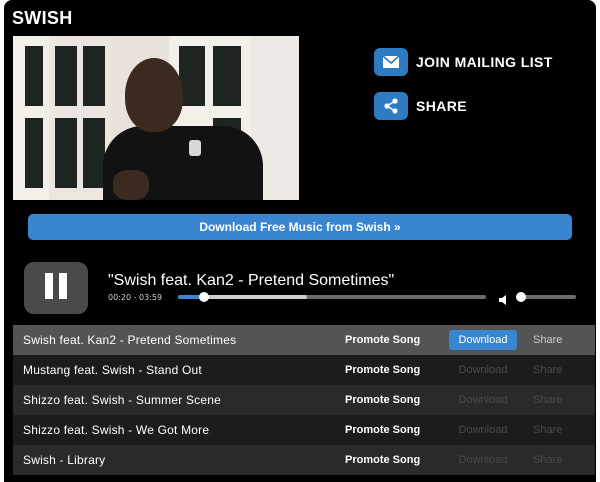  Describe the element at coordinates (545, 297) in the screenshot. I see `volume-slider` at that location.